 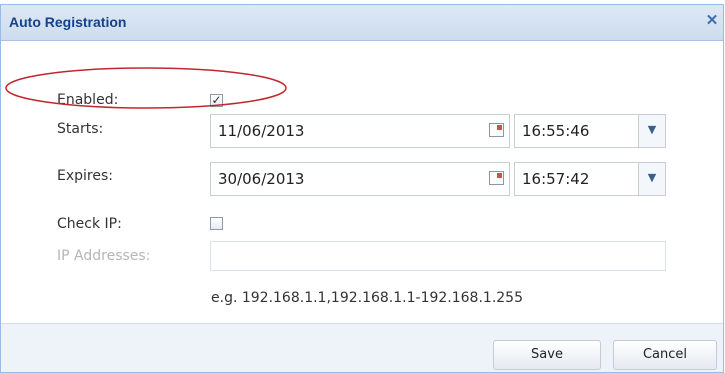 I want to click on ip-addresses-label: IP Addresses:, so click(x=104, y=256).